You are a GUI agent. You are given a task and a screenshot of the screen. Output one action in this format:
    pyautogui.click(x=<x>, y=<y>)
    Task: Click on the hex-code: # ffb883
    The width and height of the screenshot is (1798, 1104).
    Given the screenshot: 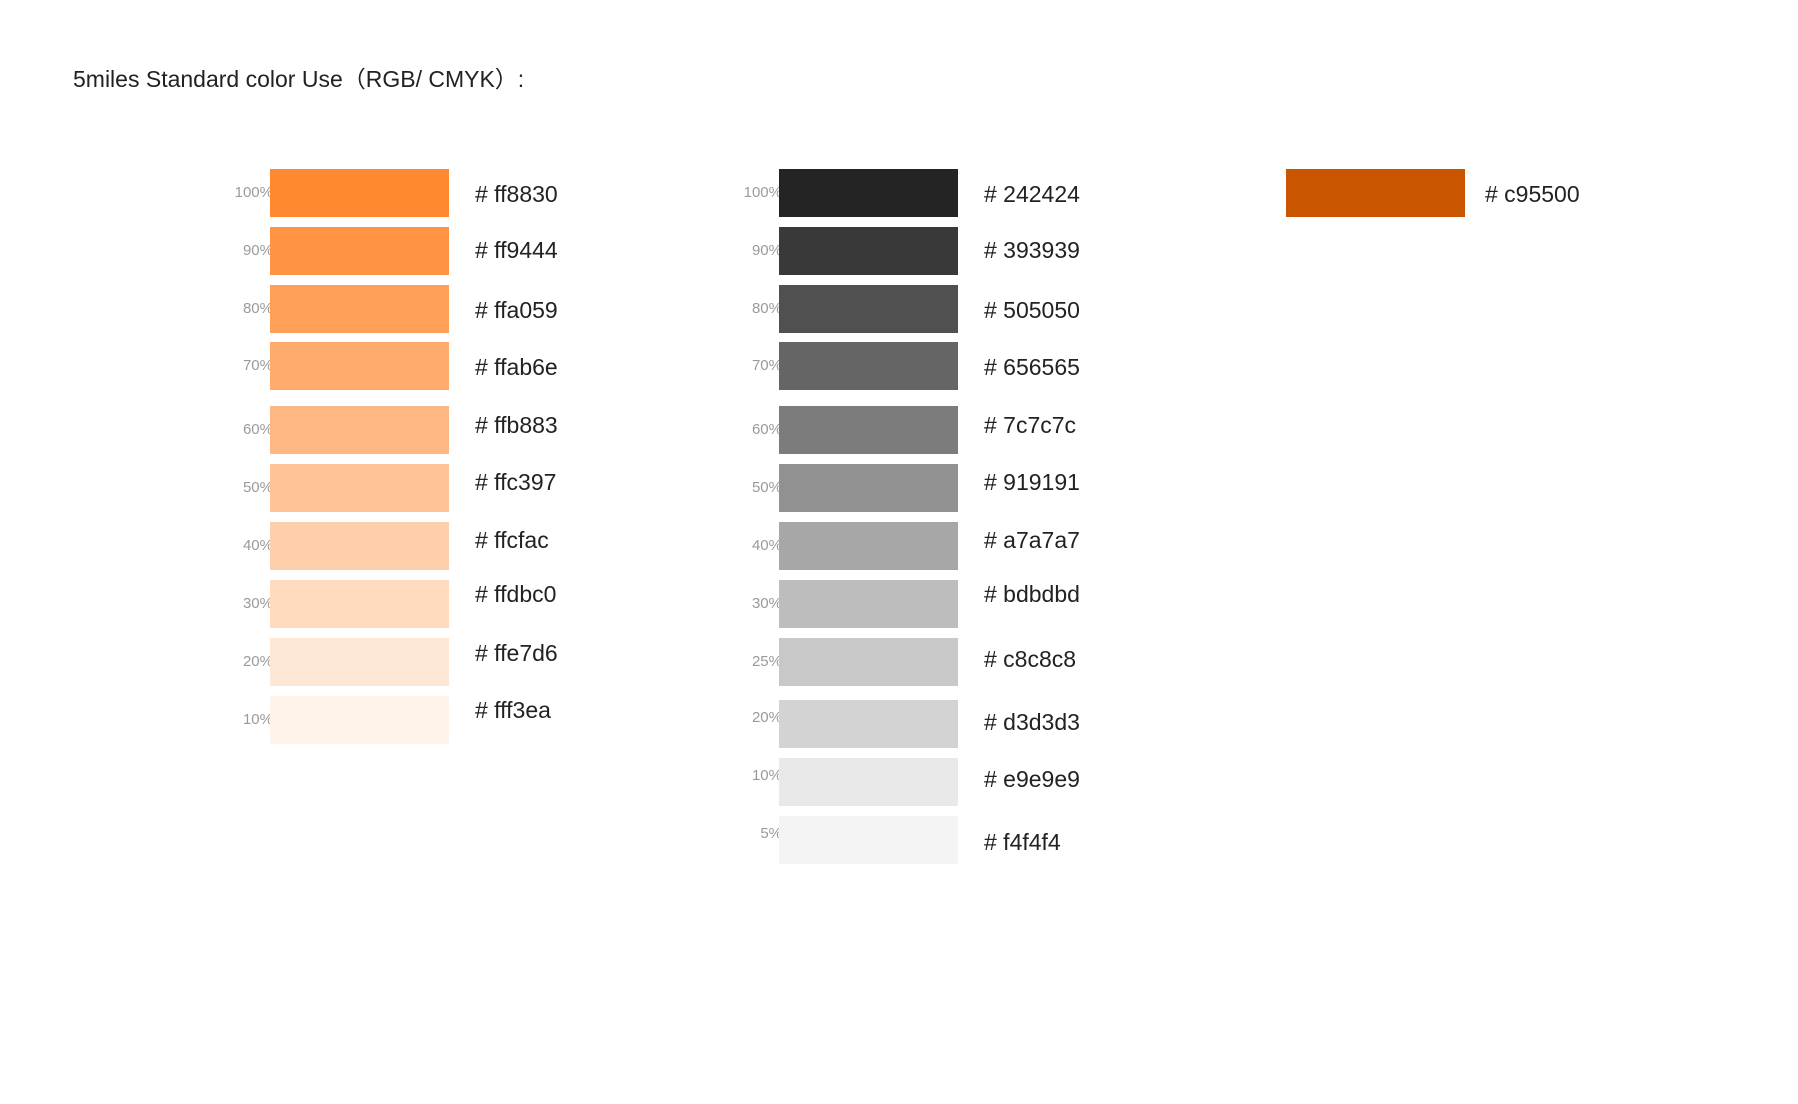 What is the action you would take?
    pyautogui.click(x=516, y=425)
    